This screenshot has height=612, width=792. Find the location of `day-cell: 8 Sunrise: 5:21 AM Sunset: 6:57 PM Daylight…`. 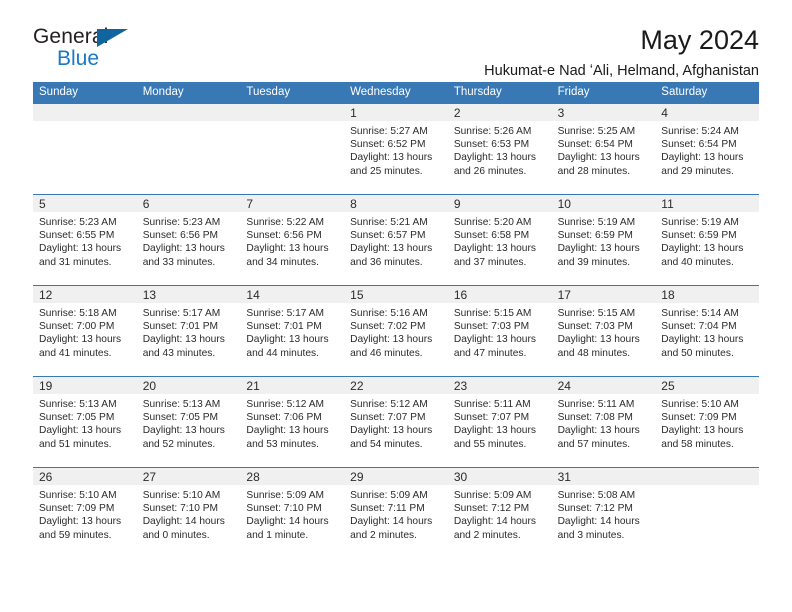

day-cell: 8 Sunrise: 5:21 AM Sunset: 6:57 PM Daylight… is located at coordinates (396, 240).